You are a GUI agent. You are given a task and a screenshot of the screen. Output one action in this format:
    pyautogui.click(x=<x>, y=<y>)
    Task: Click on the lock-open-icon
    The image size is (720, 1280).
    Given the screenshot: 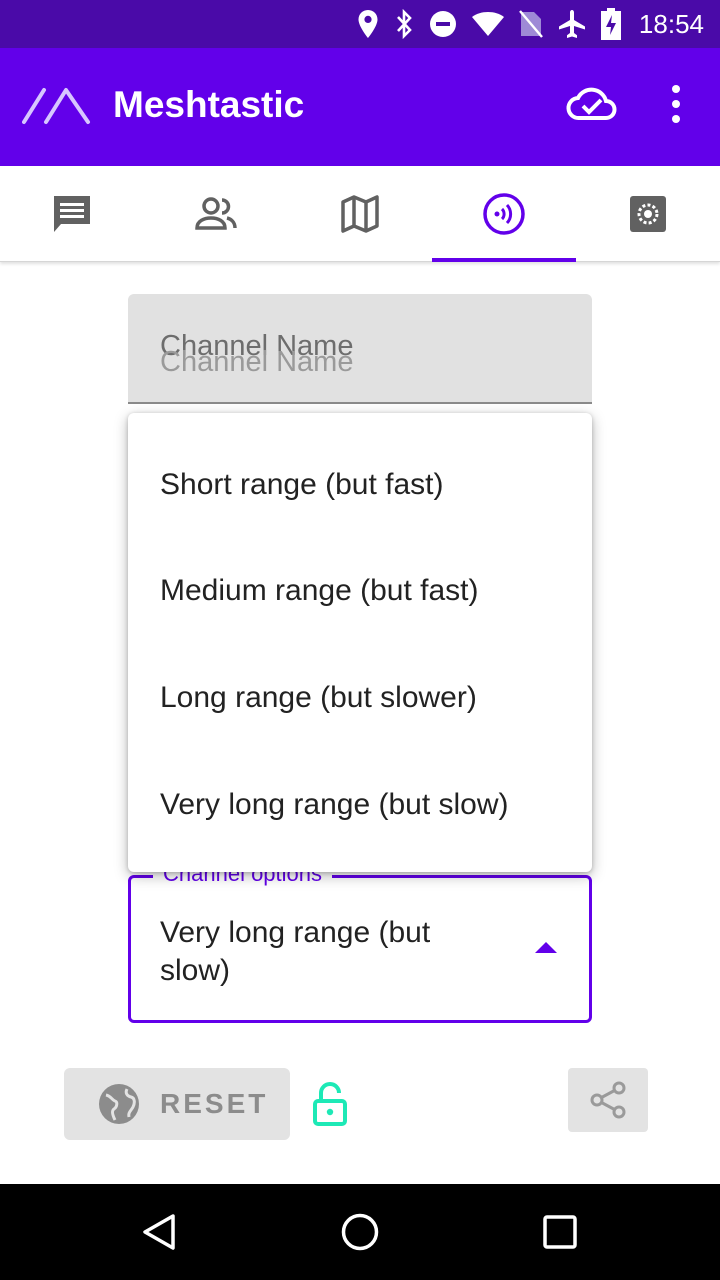 What is the action you would take?
    pyautogui.click(x=330, y=1104)
    